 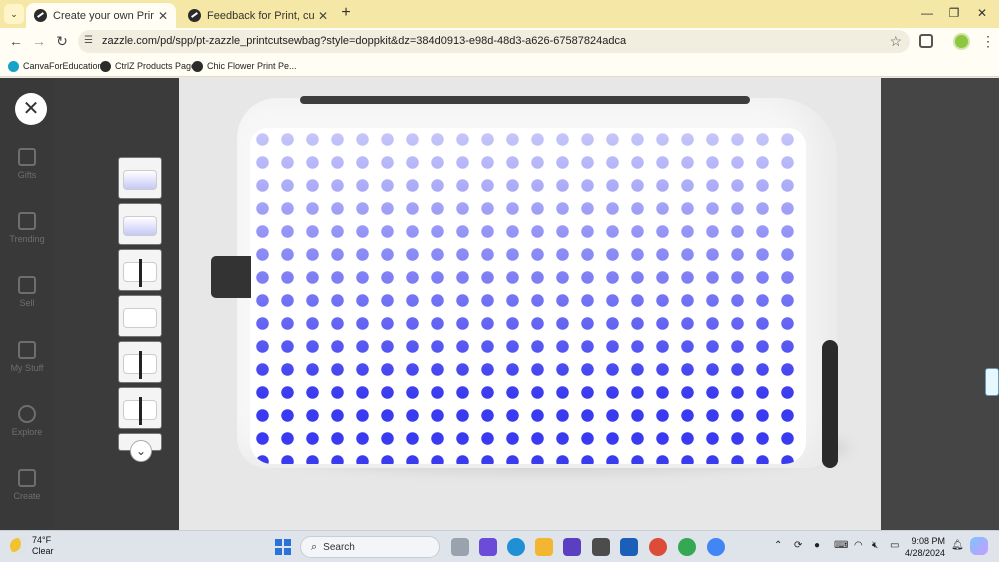 What do you see at coordinates (27, 496) in the screenshot?
I see `sidebar-item-label: Create` at bounding box center [27, 496].